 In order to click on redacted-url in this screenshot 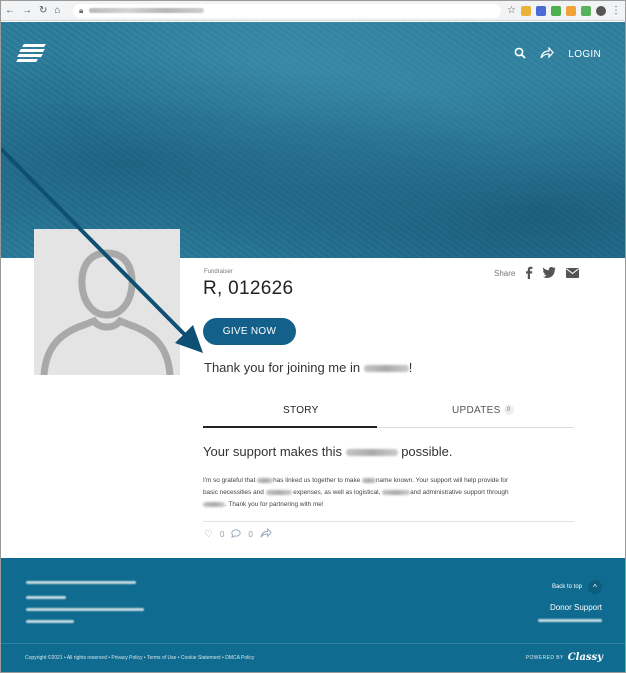, I will do `click(147, 10)`.